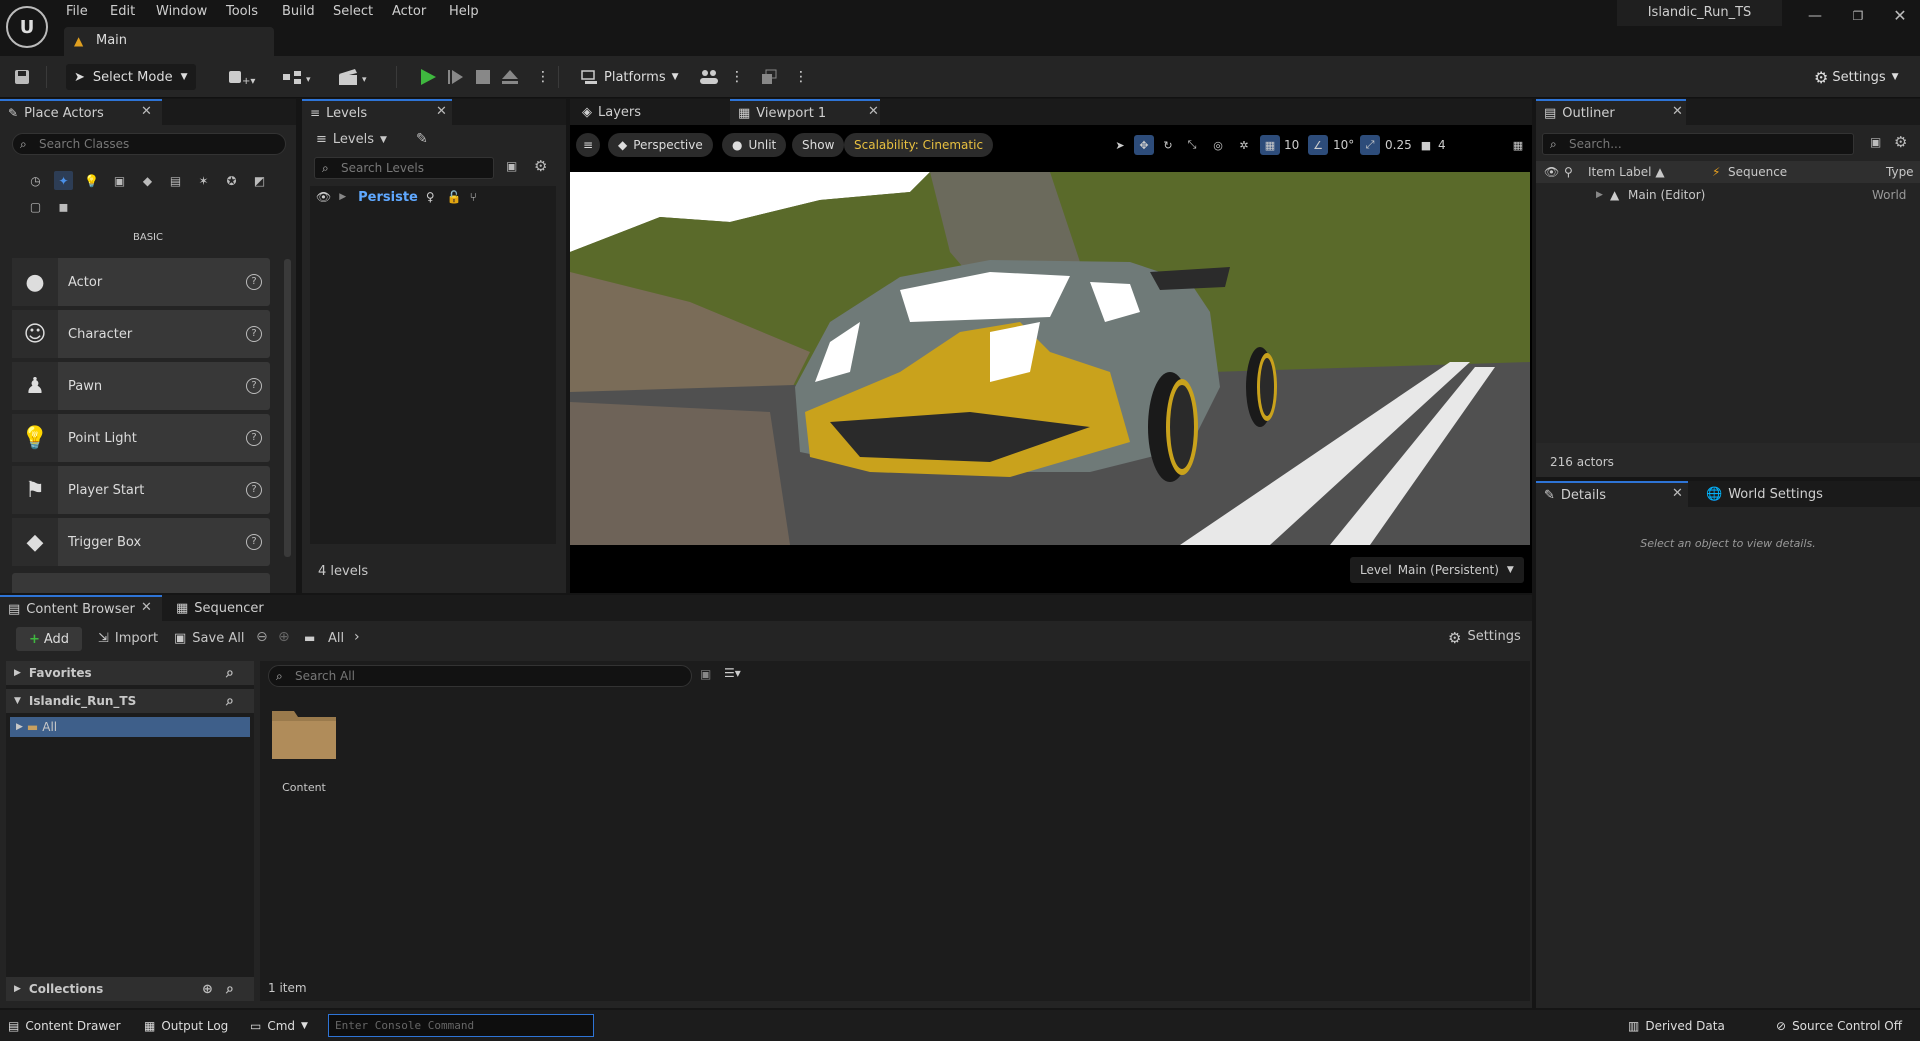  Describe the element at coordinates (1291, 145) in the screenshot. I see `grid-snap-value: 10` at that location.